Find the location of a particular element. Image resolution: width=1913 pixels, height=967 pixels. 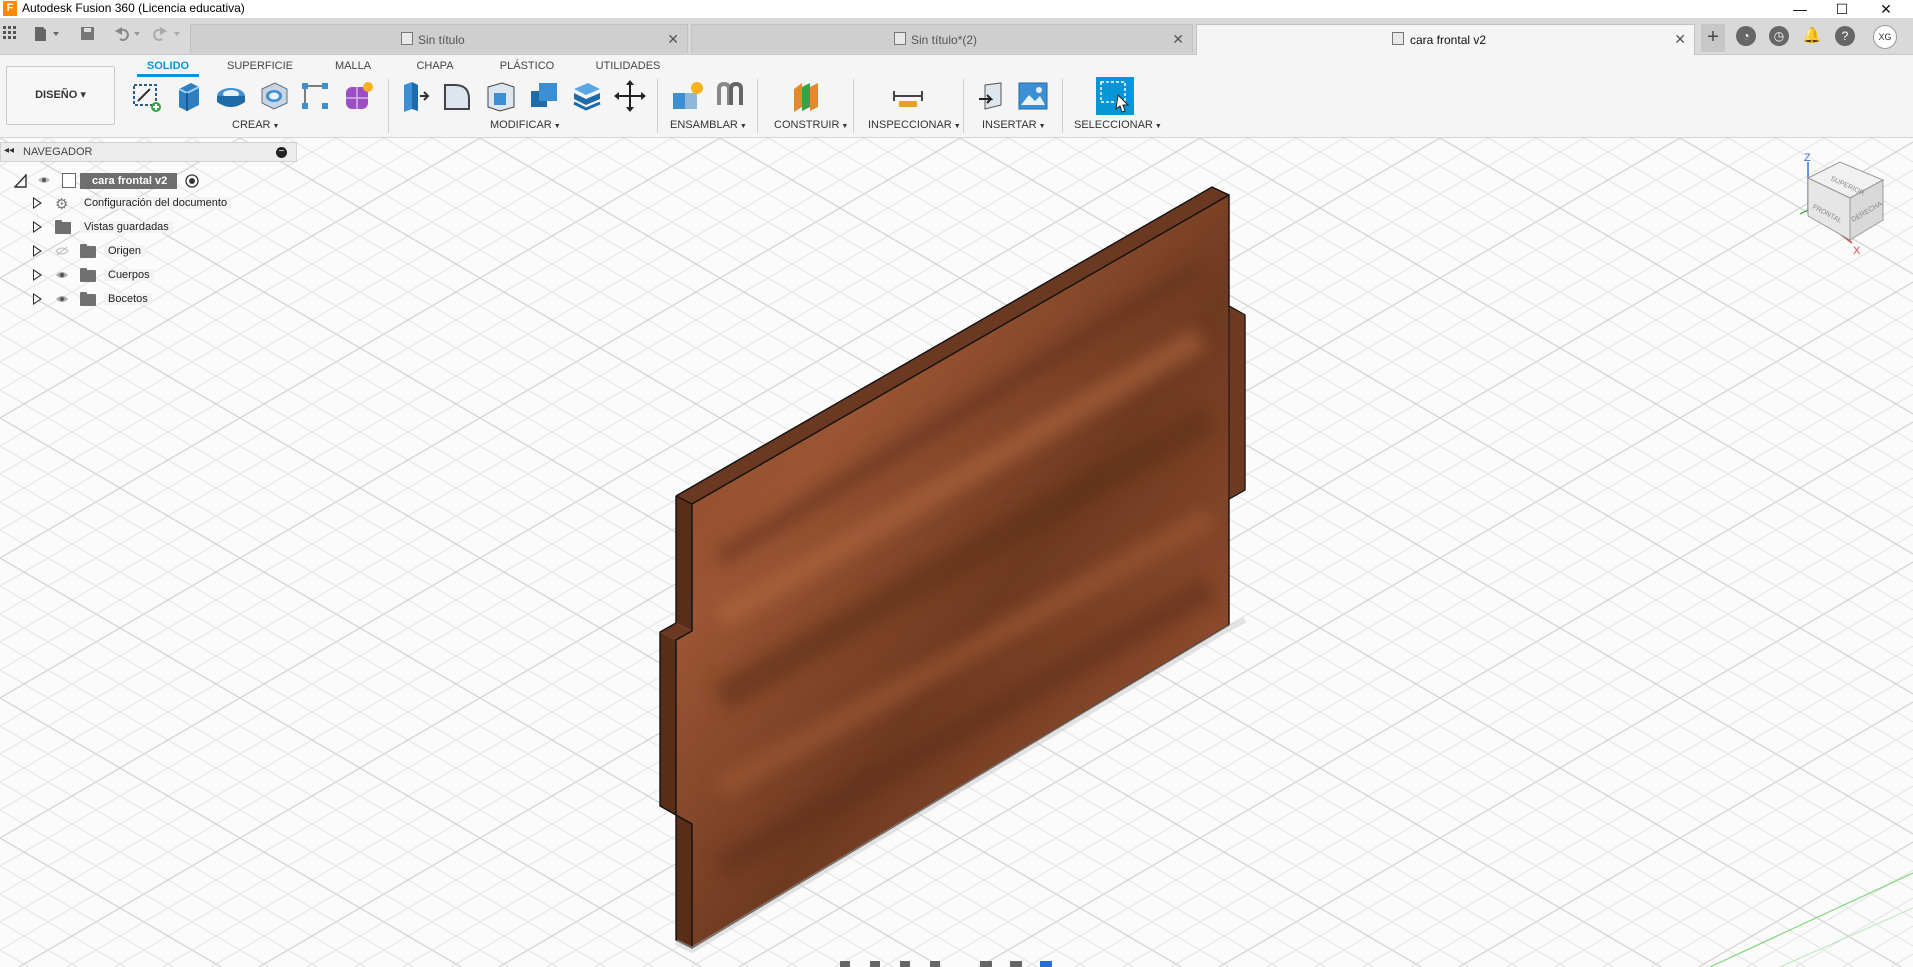

tree-item-bodies: Cuerpos is located at coordinates (120, 276).